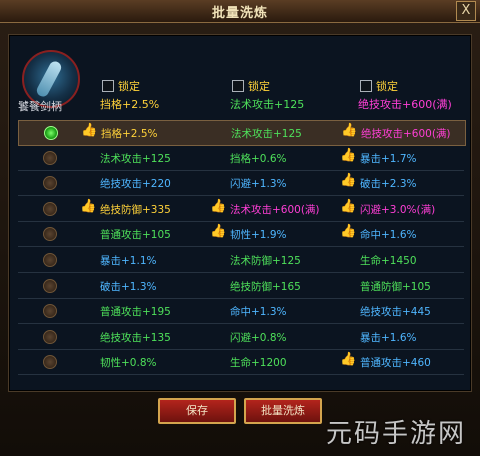 The image size is (480, 456). I want to click on attribute-cell: 暴击+1.7%, so click(388, 158).